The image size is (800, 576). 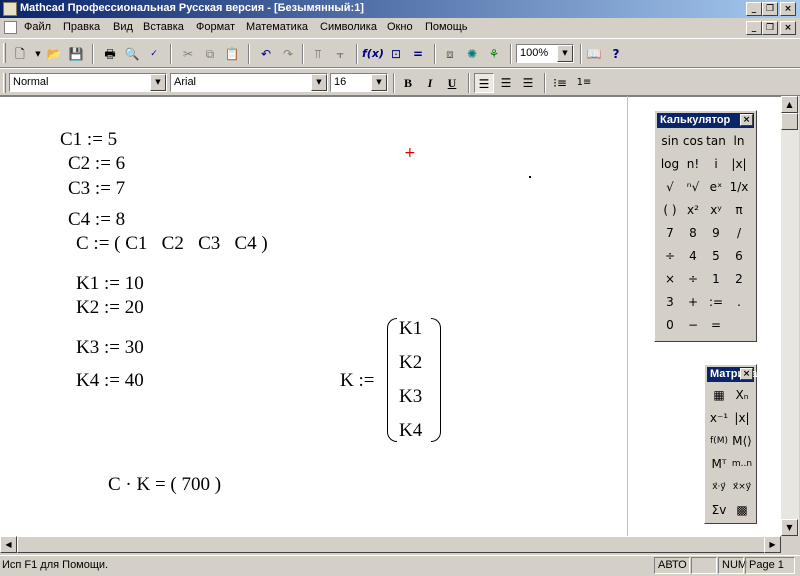 I want to click on calculator-key: =, so click(x=716, y=325).